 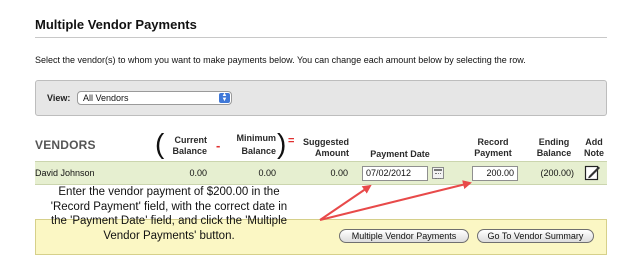 I want to click on ending-balance-header-line2: Balance, so click(x=554, y=153).